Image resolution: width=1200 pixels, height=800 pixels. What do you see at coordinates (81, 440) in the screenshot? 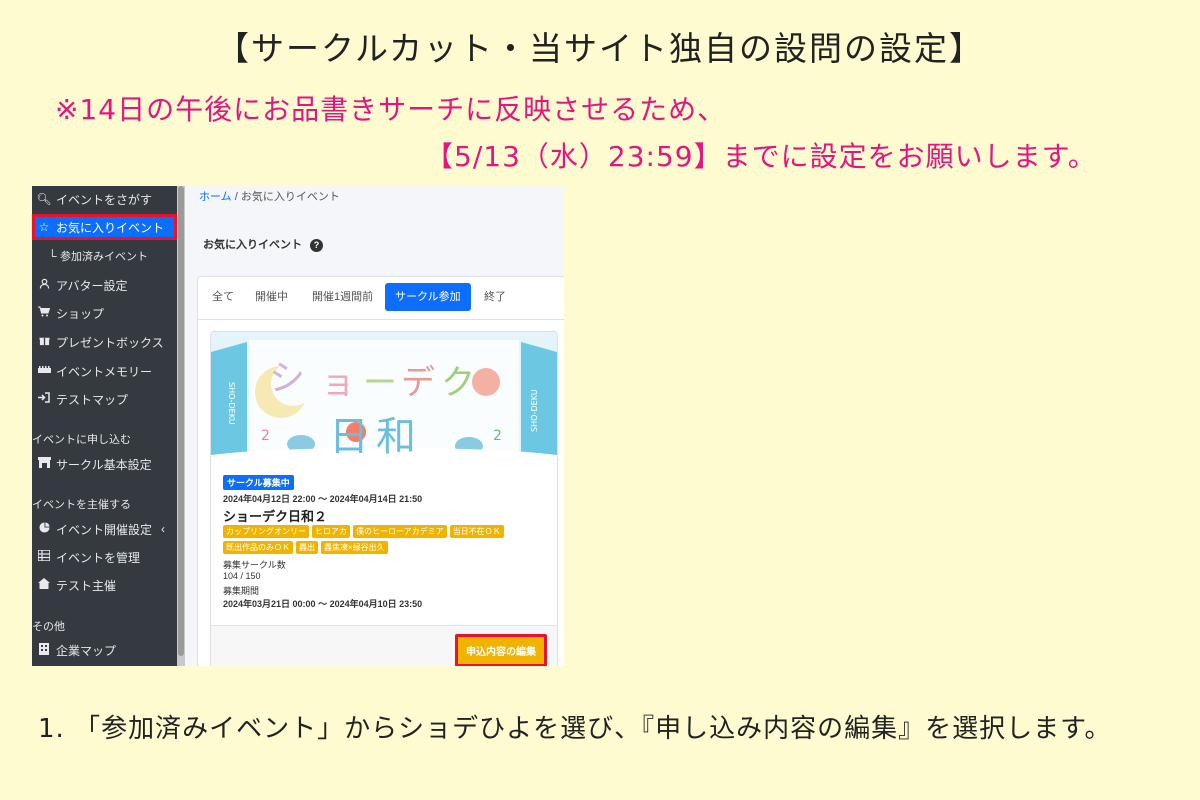
I see `sidebar-section-apply: イベントに申し込む` at bounding box center [81, 440].